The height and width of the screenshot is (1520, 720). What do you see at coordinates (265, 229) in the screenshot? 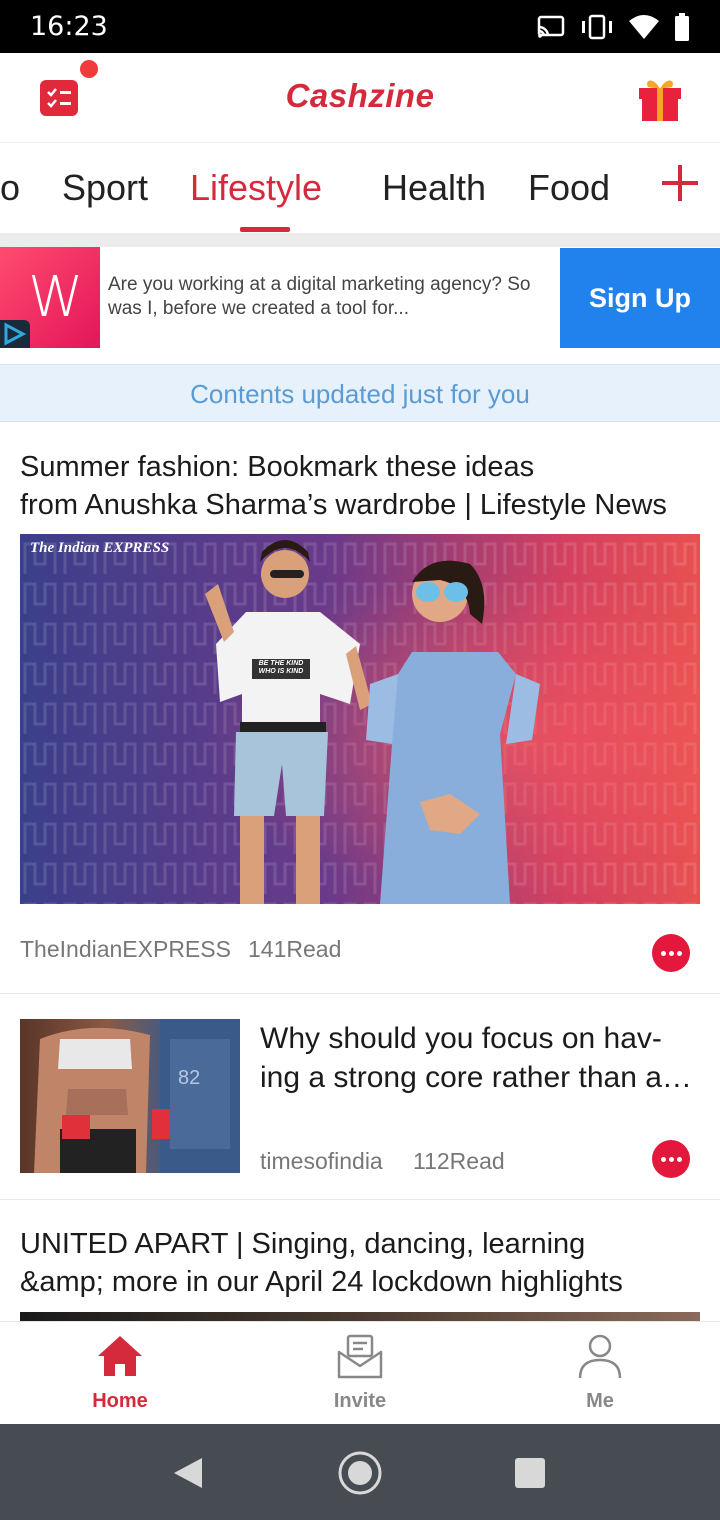
I see `active-tab-indicator` at bounding box center [265, 229].